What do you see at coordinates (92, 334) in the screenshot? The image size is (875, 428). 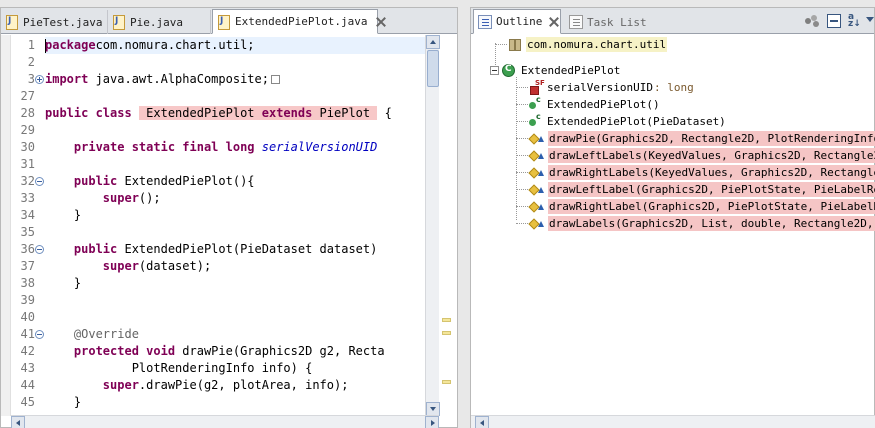 I see `code-line: @Override` at bounding box center [92, 334].